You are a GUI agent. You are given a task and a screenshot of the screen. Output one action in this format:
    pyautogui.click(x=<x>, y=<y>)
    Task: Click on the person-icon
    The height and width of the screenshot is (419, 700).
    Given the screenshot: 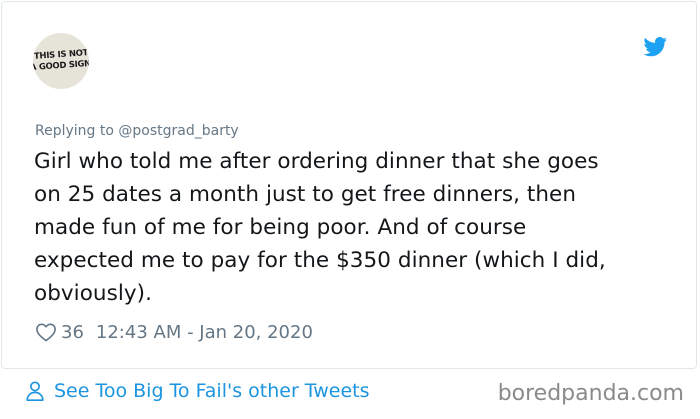 What is the action you would take?
    pyautogui.click(x=35, y=391)
    